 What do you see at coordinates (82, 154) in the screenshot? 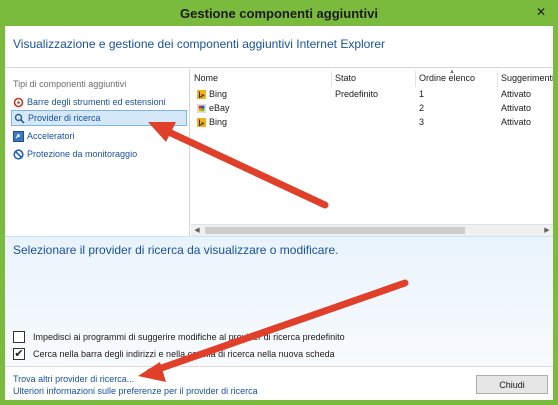
I see `type-item-label: Protezione da monitoraggio` at bounding box center [82, 154].